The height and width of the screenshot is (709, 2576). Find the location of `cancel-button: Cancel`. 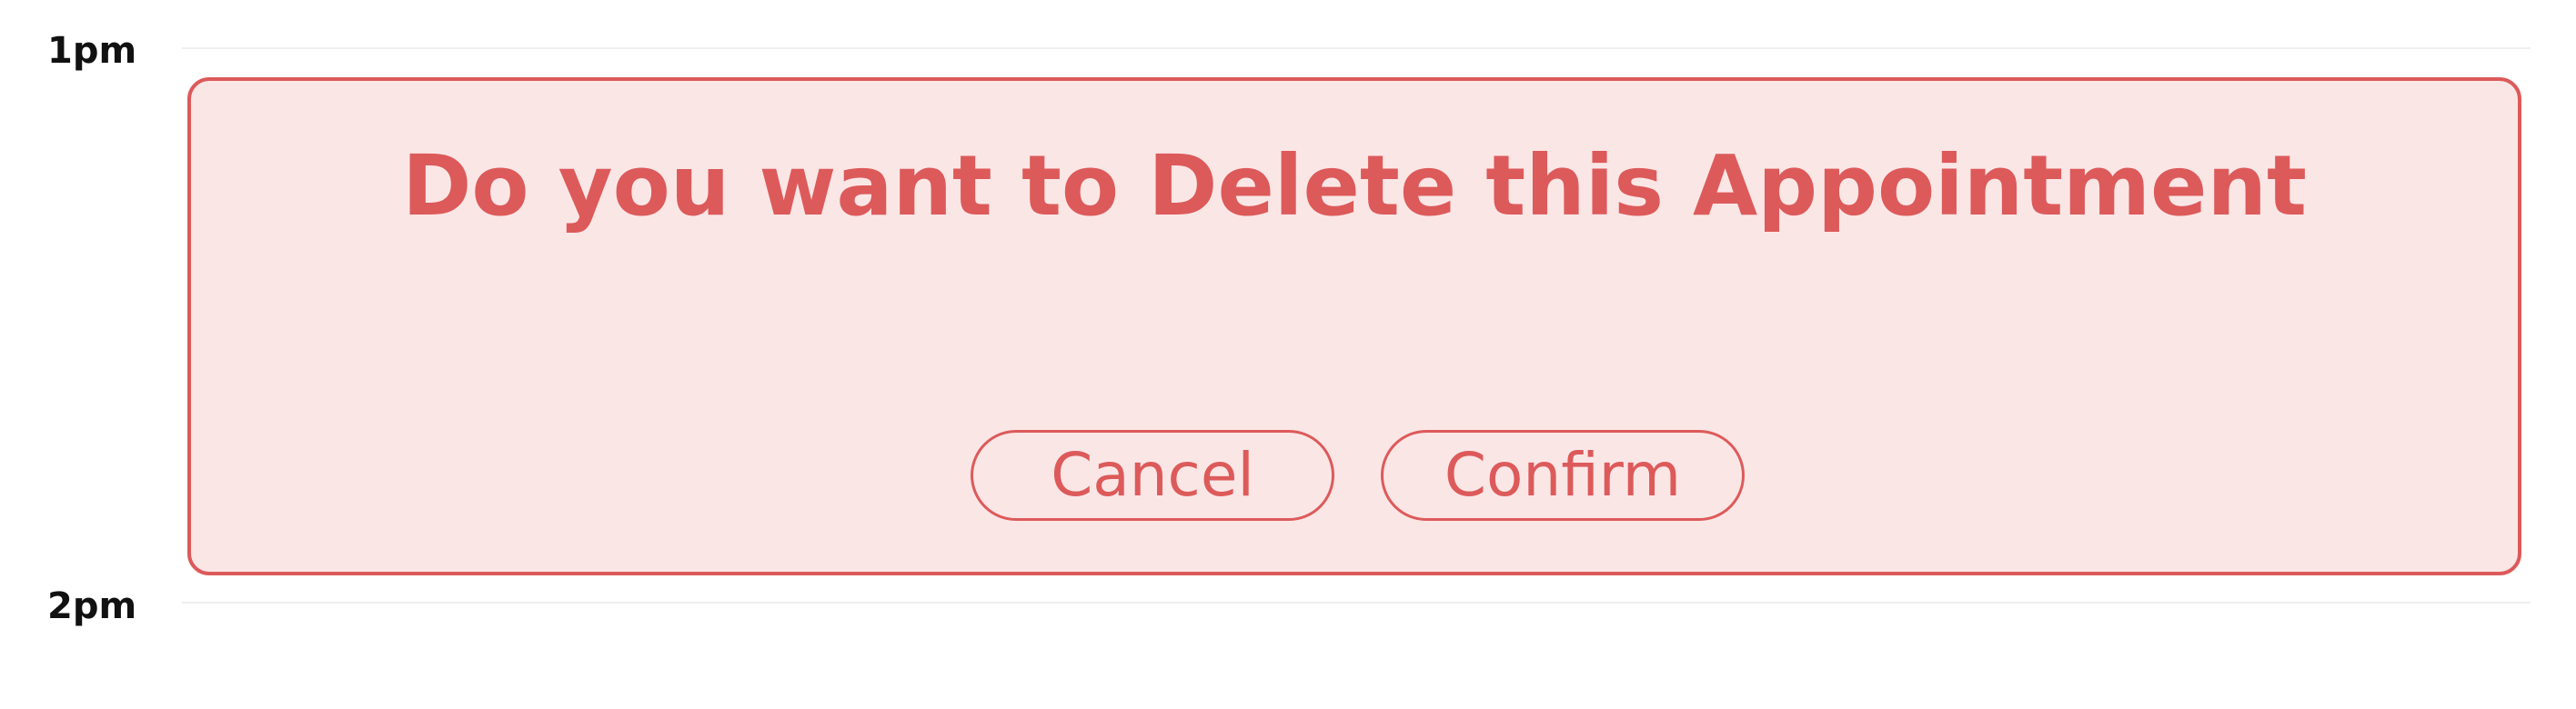

cancel-button: Cancel is located at coordinates (1152, 476).